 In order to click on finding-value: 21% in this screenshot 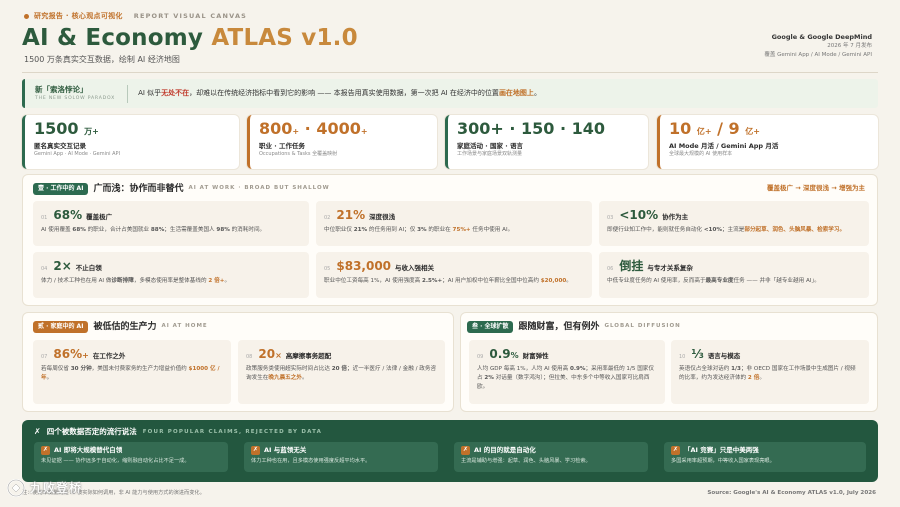, I will do `click(351, 215)`.